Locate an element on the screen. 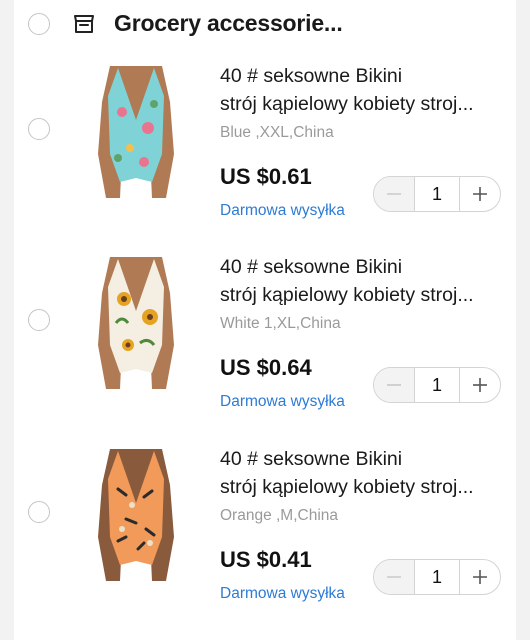  store-select-radio is located at coordinates (39, 24).